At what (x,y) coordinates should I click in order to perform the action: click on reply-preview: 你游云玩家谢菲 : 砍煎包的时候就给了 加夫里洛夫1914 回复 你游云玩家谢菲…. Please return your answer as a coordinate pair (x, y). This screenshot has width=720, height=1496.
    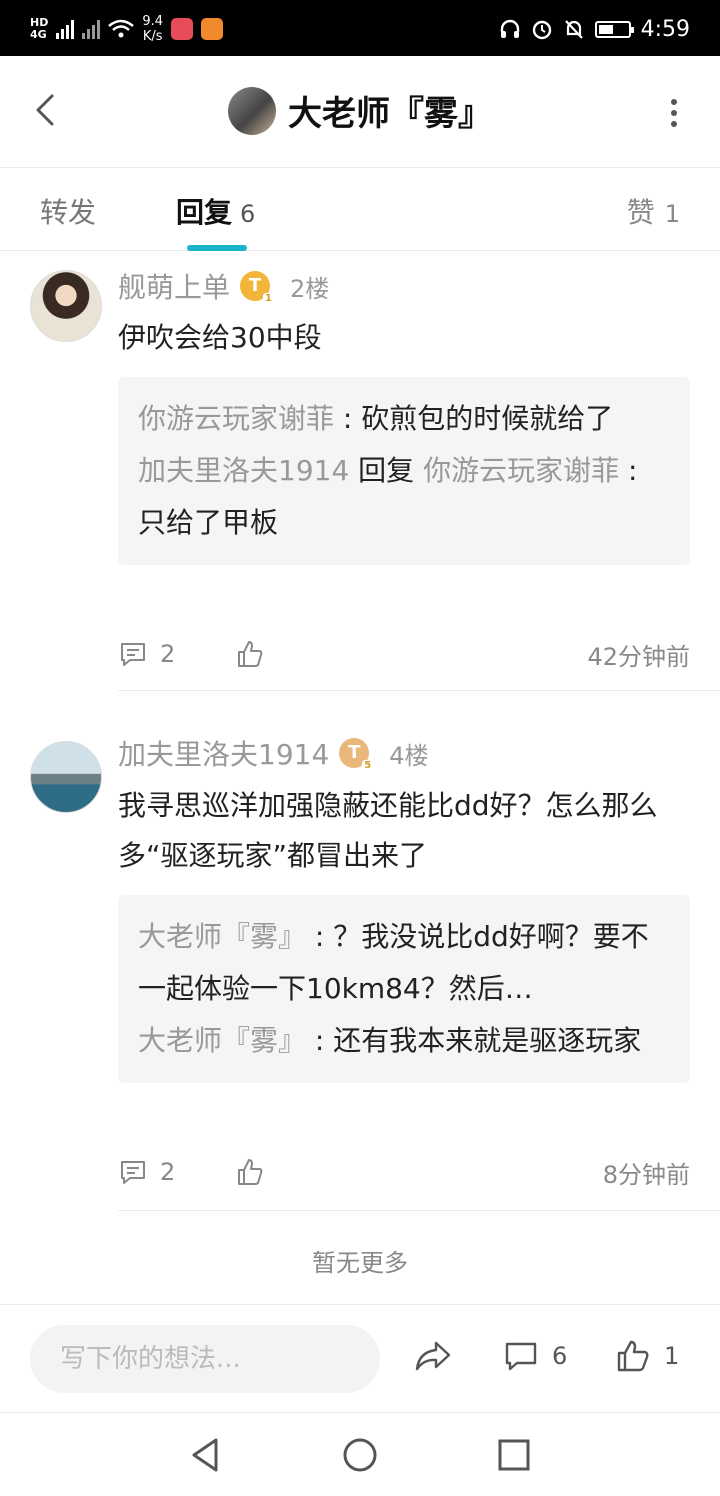
    Looking at the image, I should click on (404, 471).